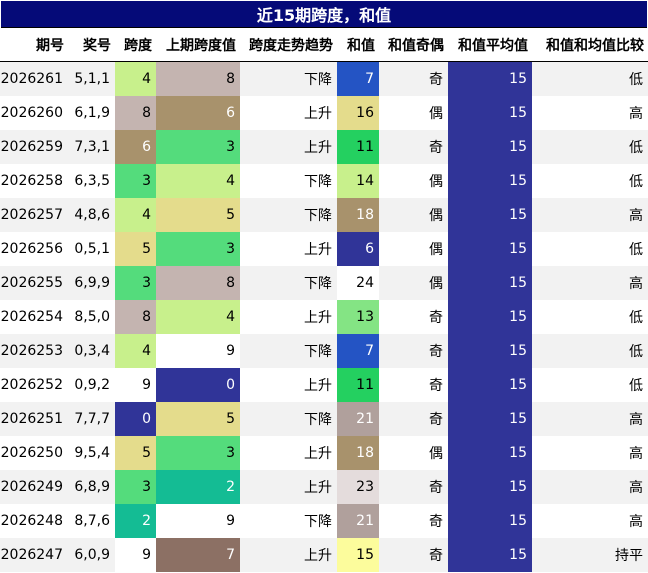 The width and height of the screenshot is (648, 573). Describe the element at coordinates (91, 113) in the screenshot. I see `cell-numbers: 6,1,9` at that location.